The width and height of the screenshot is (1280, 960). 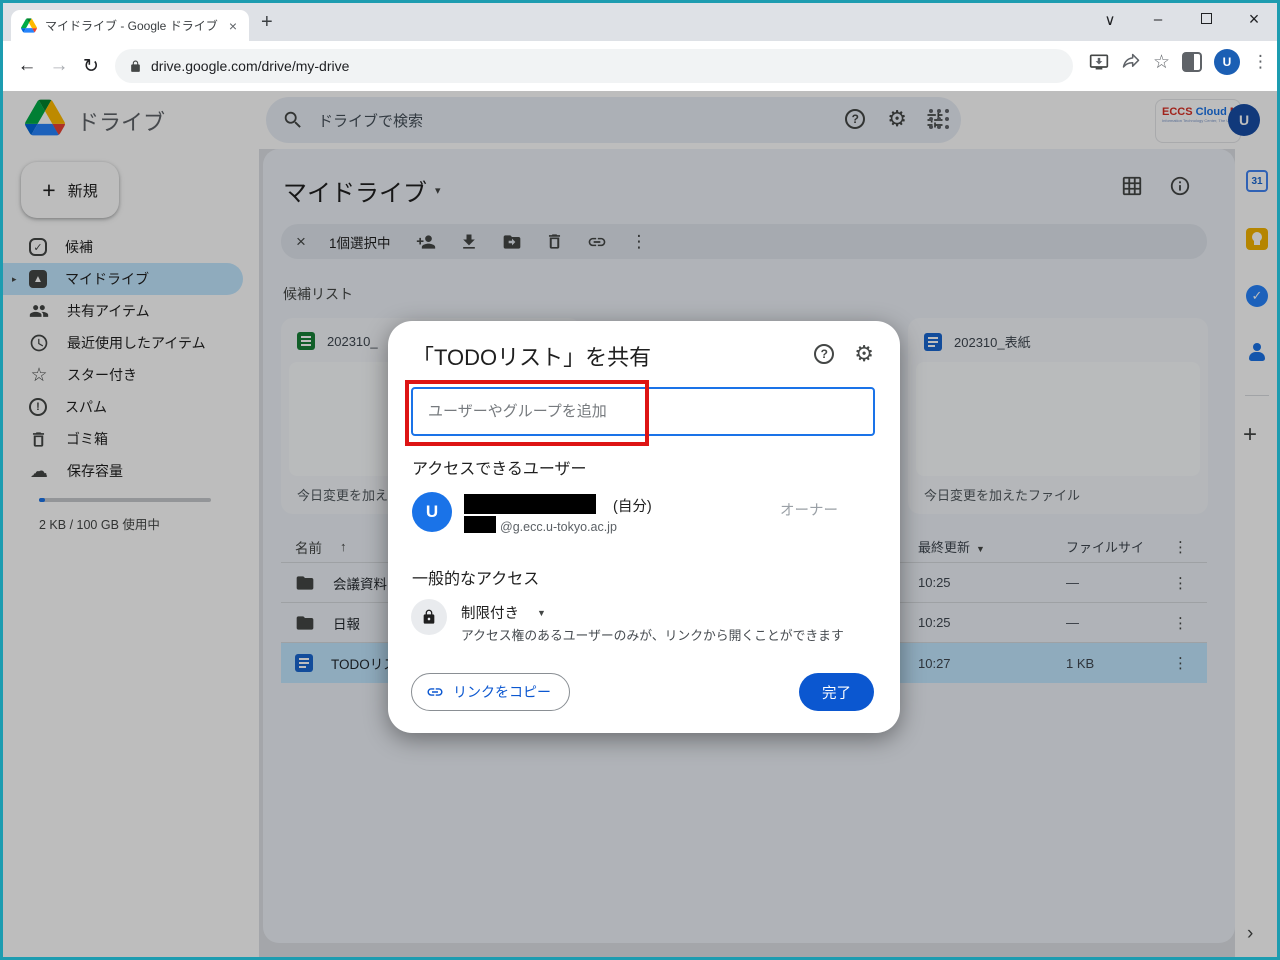 I want to click on general-access-row: 制限付き ▼ アクセス権のあるユーザーのみが、リンクから開くことができます, so click(x=627, y=621).